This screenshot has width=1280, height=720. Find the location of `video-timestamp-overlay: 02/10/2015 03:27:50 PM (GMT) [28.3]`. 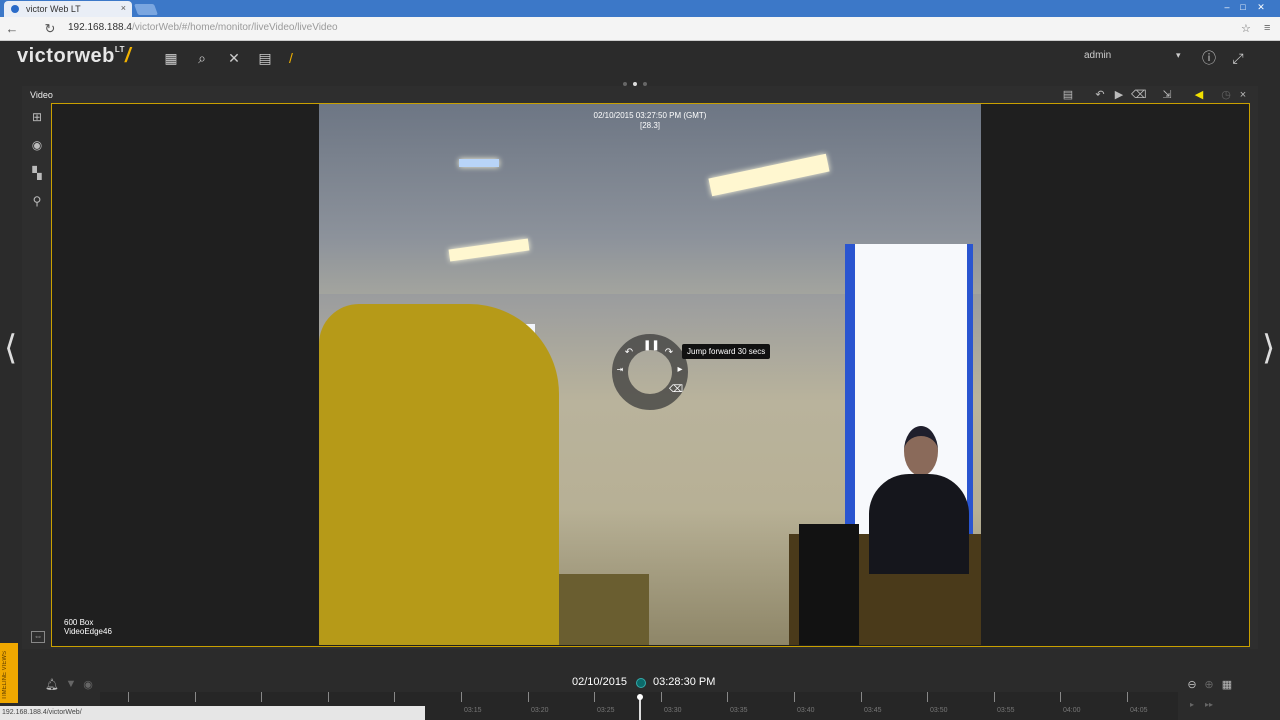

video-timestamp-overlay: 02/10/2015 03:27:50 PM (GMT) [28.3] is located at coordinates (650, 121).